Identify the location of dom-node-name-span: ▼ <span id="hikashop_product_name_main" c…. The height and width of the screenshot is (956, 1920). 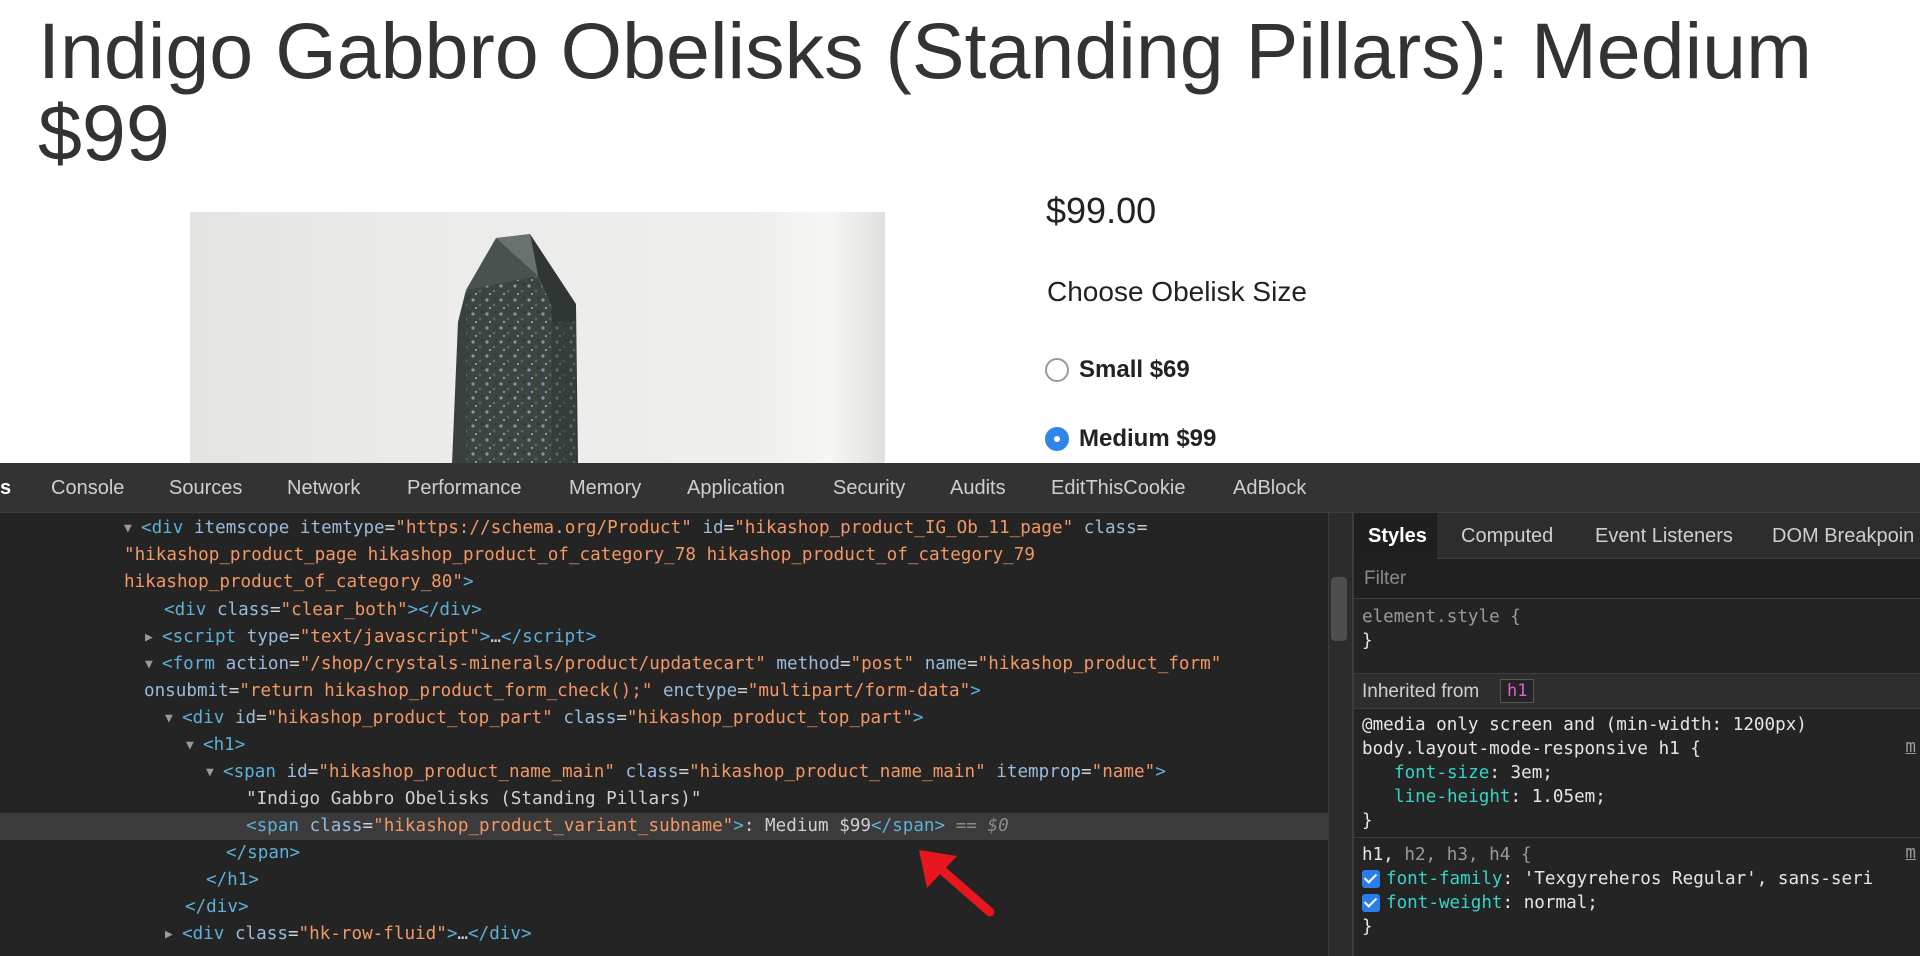
(767, 772).